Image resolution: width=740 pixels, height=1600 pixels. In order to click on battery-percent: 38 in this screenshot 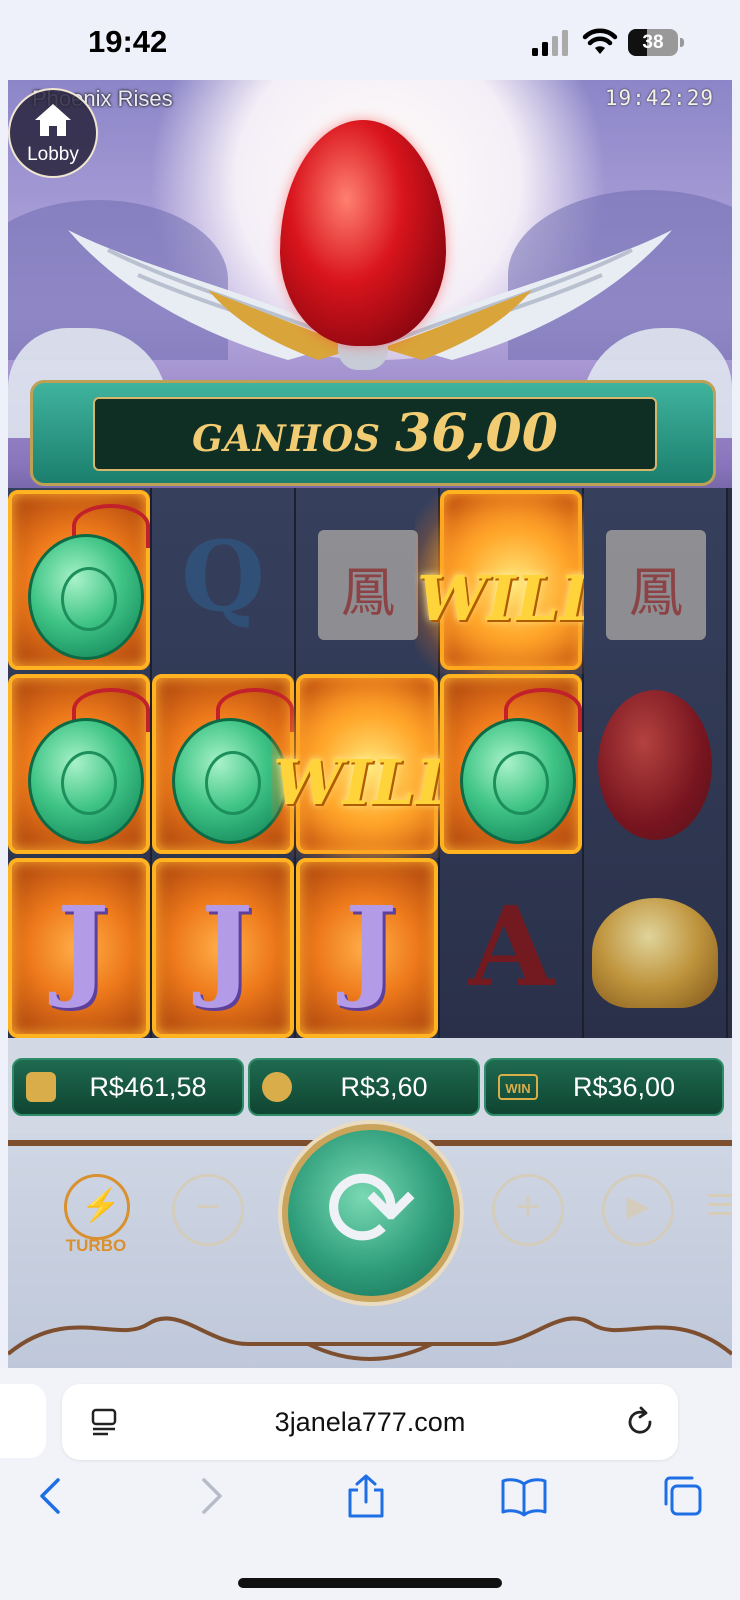, I will do `click(653, 42)`.